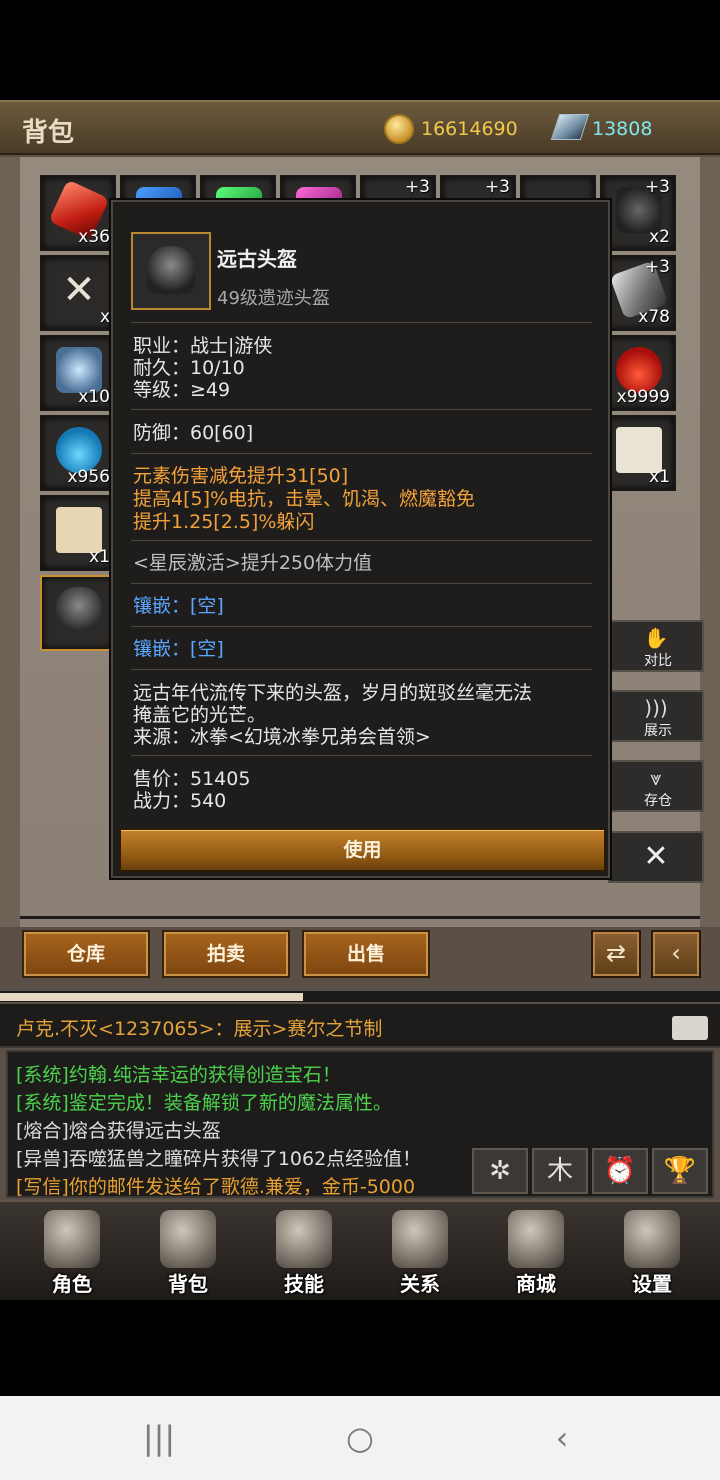 Image resolution: width=720 pixels, height=1480 pixels. I want to click on nav-role: 角色, so click(72, 1251).